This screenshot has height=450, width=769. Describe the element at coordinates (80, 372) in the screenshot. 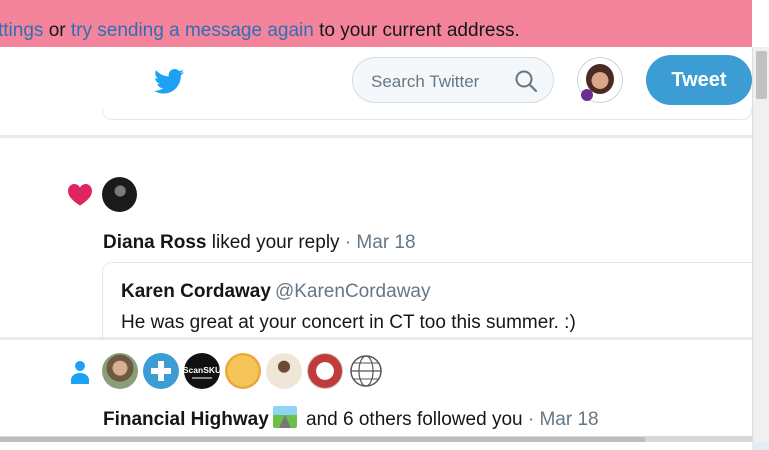

I see `person-icon` at that location.